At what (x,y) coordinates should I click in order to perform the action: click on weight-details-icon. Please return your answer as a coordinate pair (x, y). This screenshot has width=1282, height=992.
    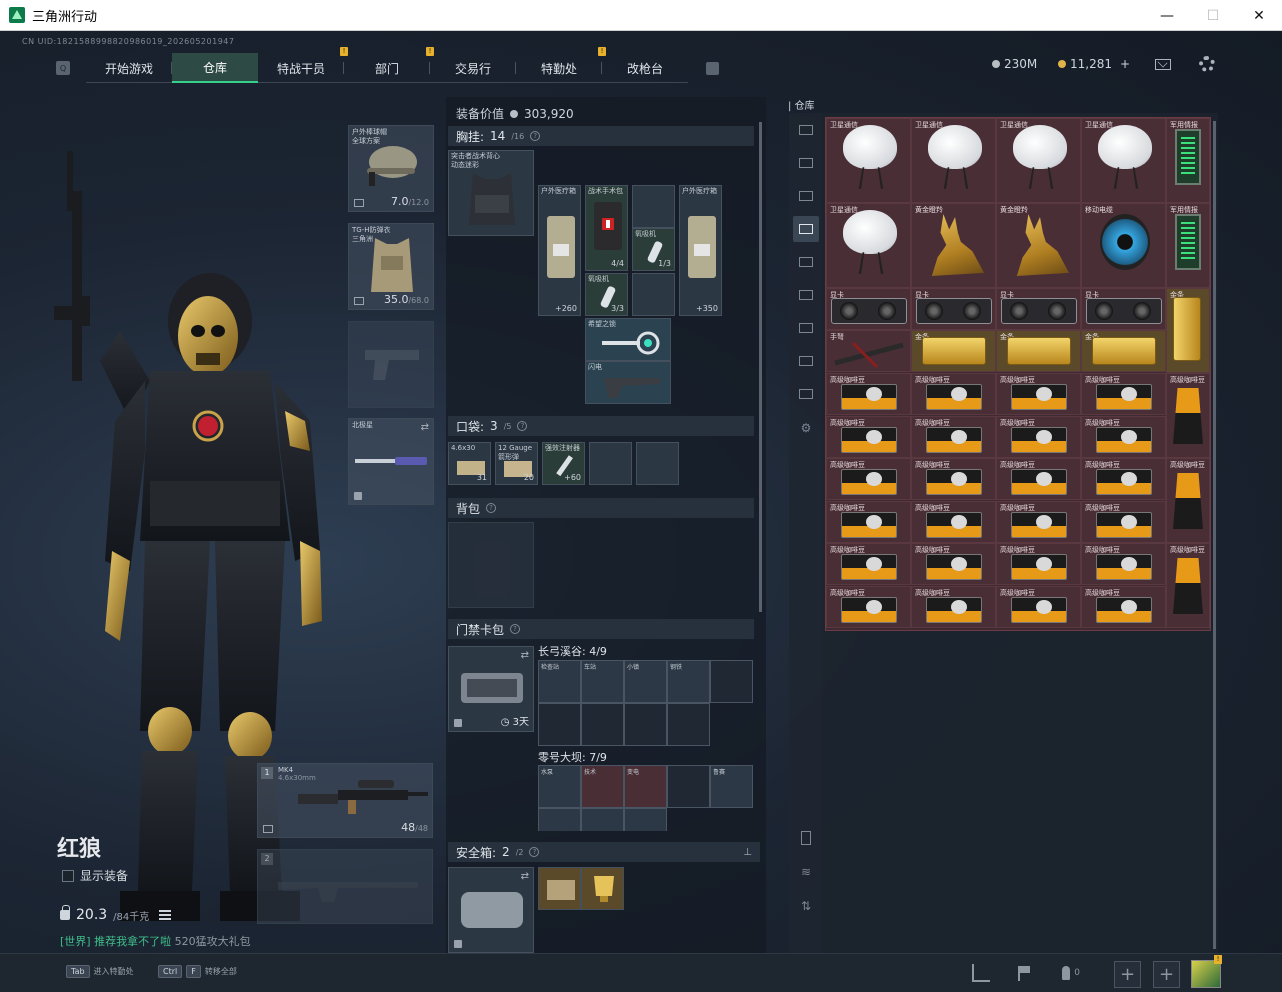
    Looking at the image, I should click on (165, 915).